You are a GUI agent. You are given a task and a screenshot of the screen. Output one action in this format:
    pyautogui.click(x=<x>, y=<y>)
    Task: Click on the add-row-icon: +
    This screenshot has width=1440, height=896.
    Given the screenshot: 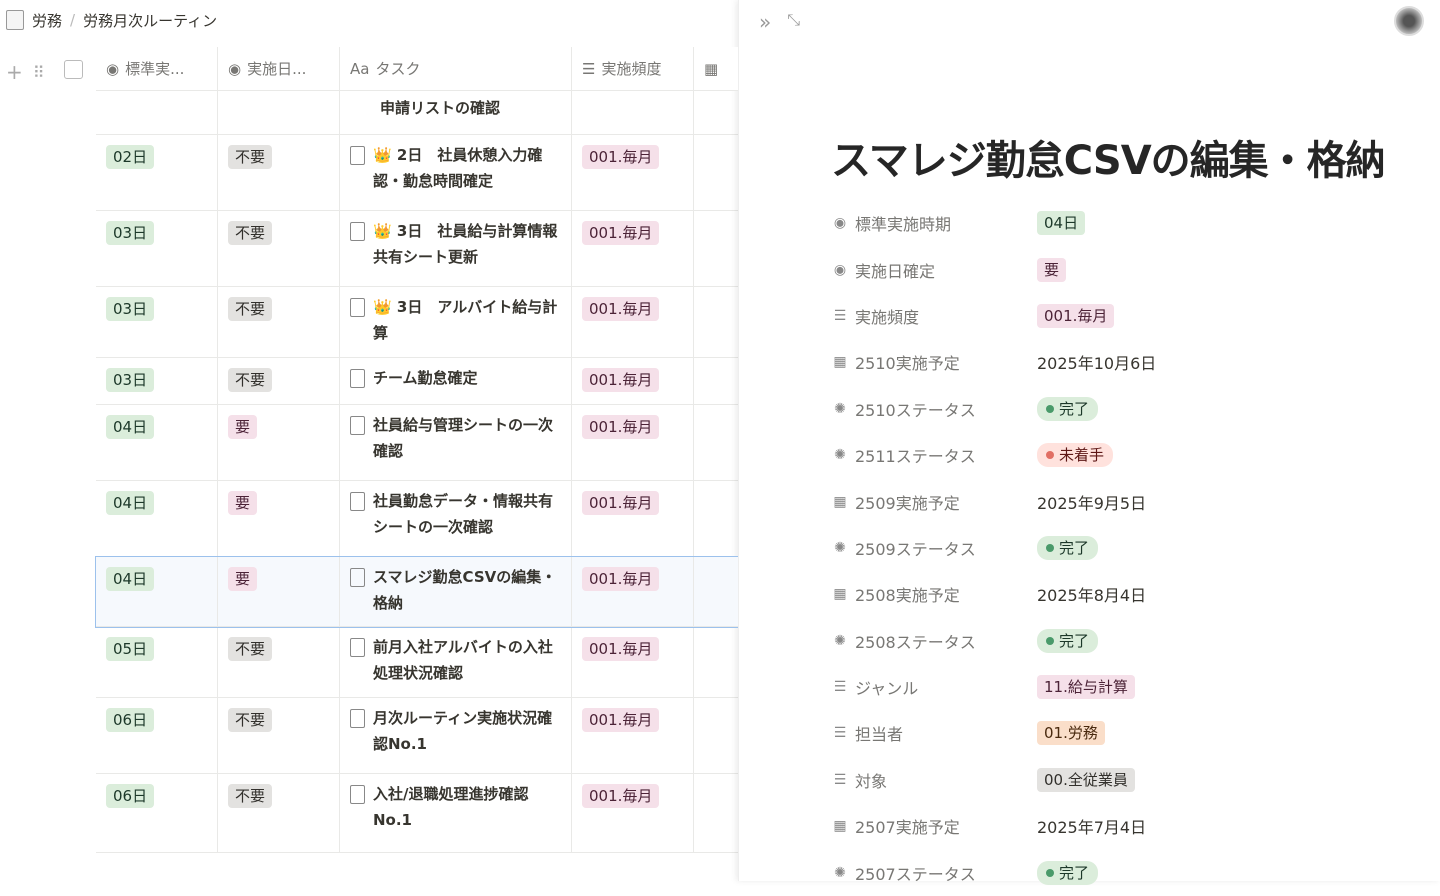 What is the action you would take?
    pyautogui.click(x=14, y=72)
    